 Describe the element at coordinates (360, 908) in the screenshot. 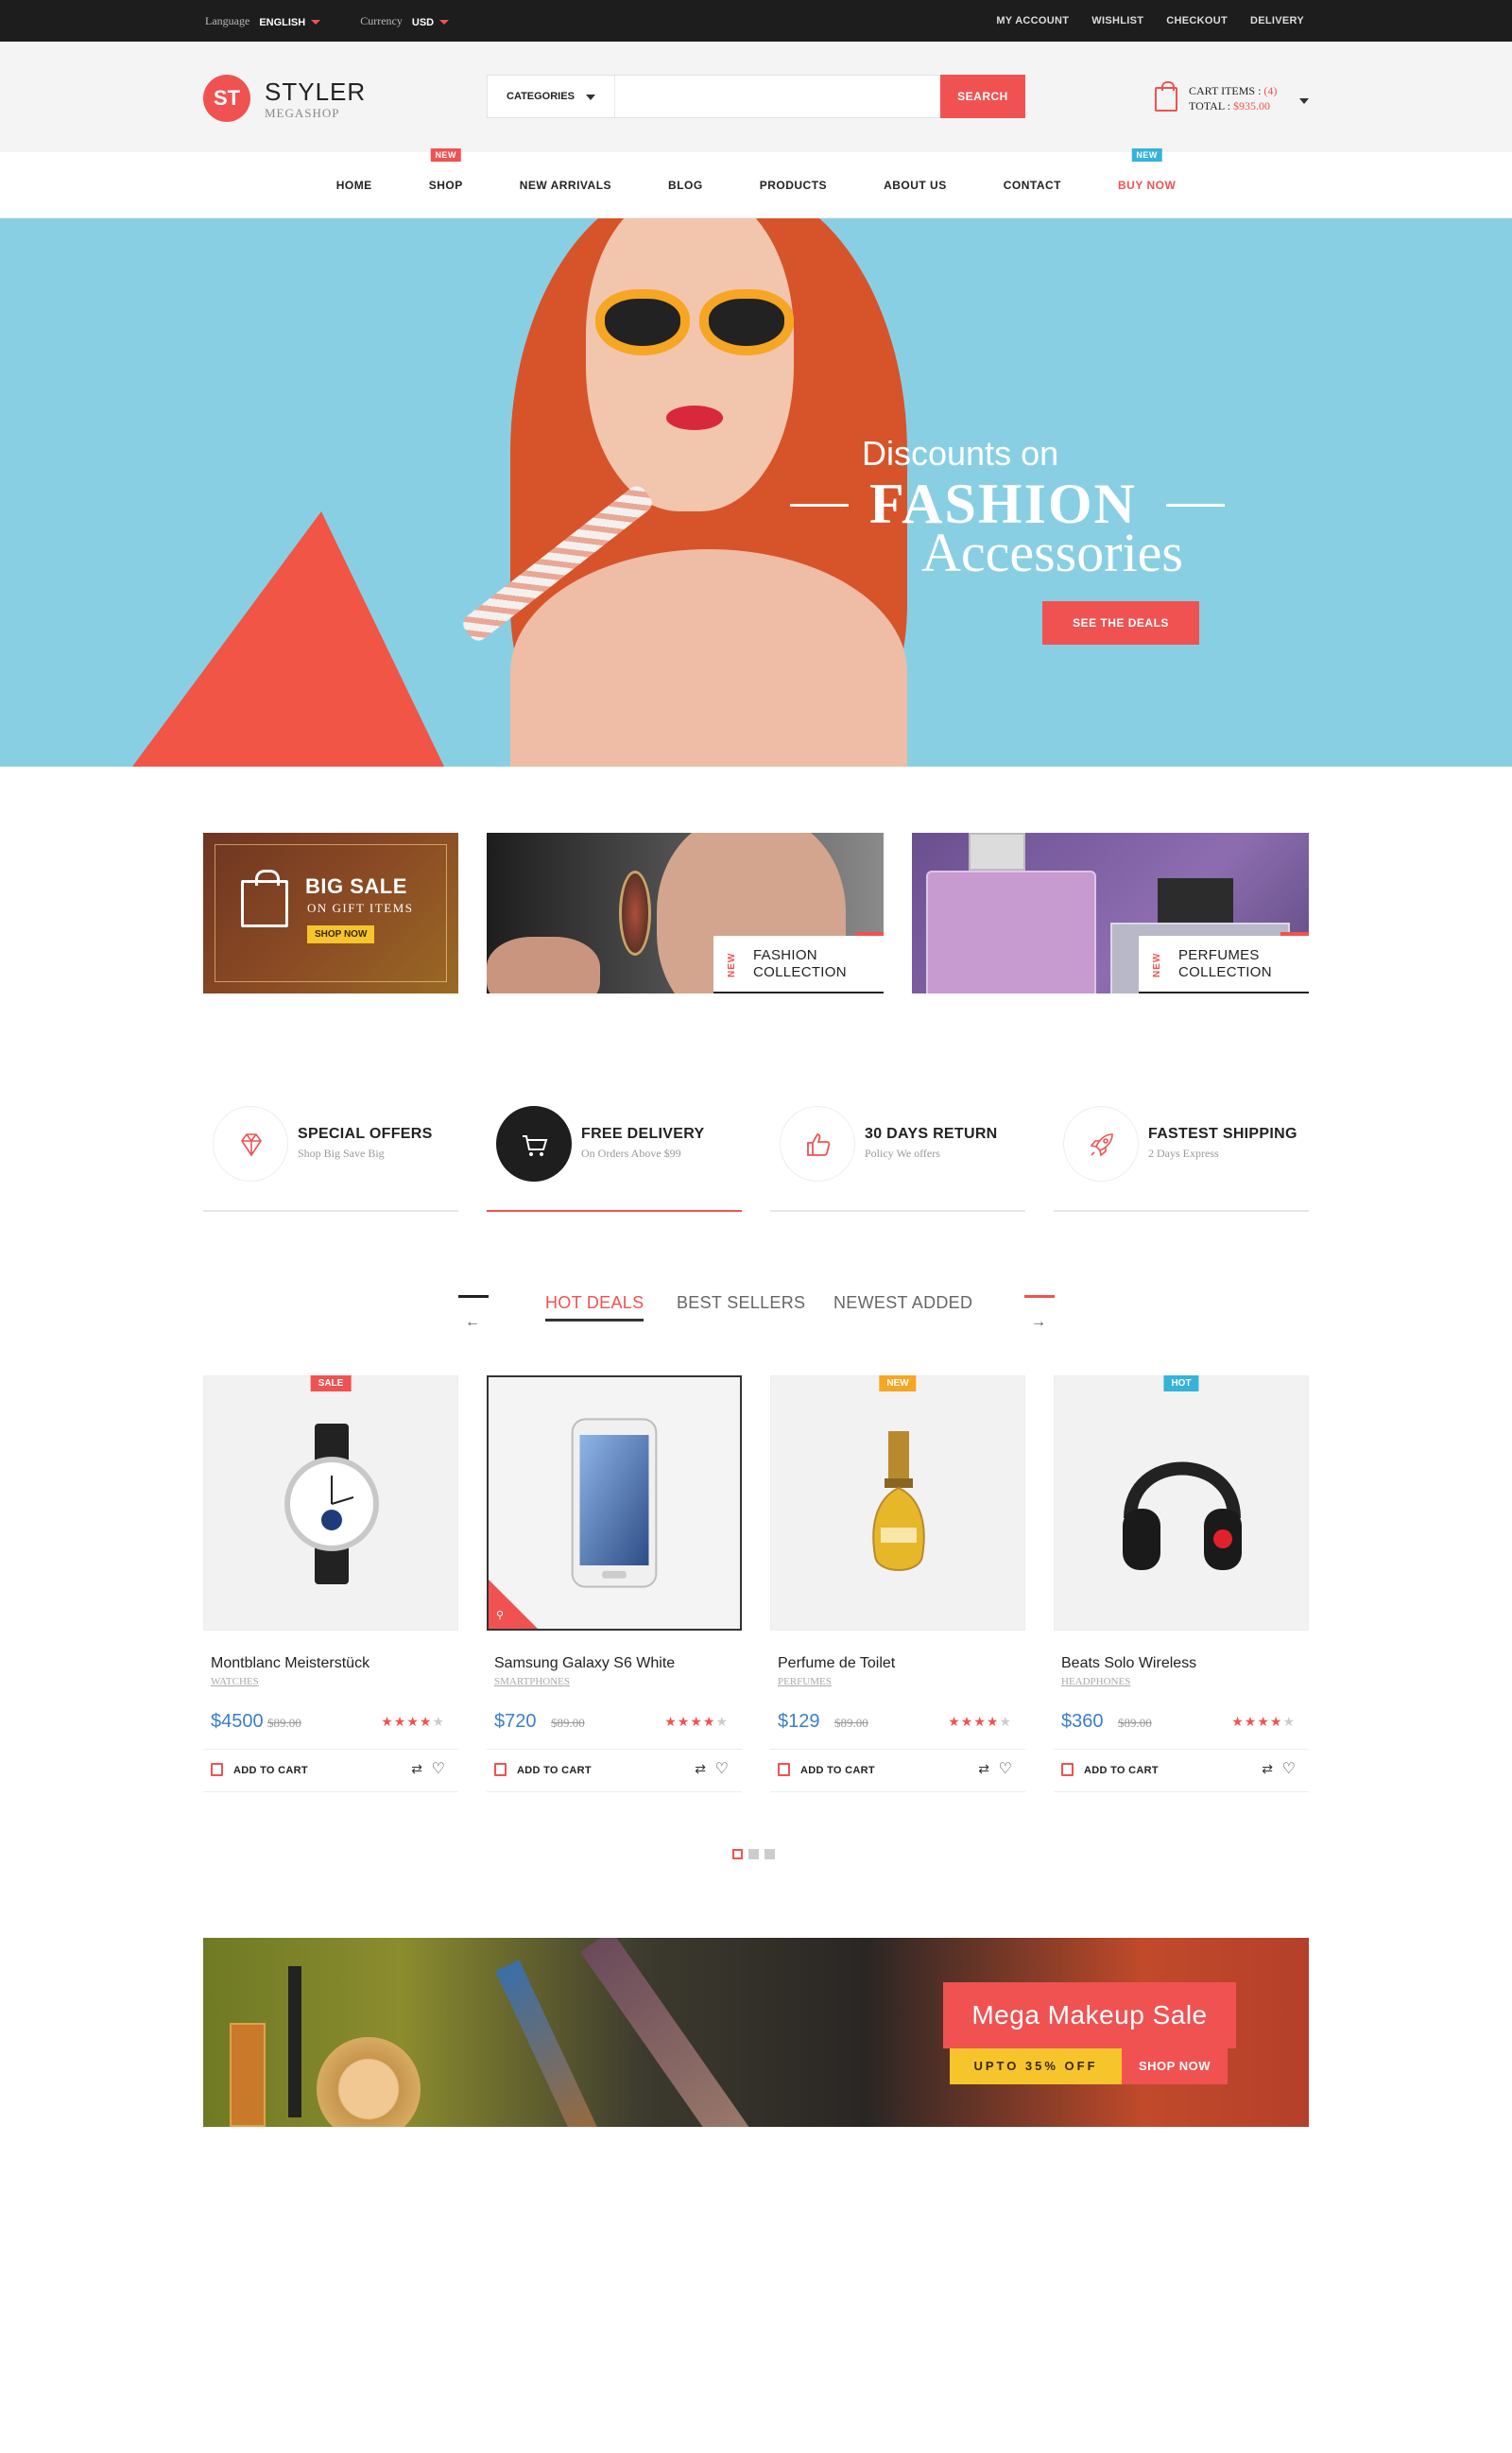

I see `big-sale-subtitle: ON GIFT ITEMS` at that location.